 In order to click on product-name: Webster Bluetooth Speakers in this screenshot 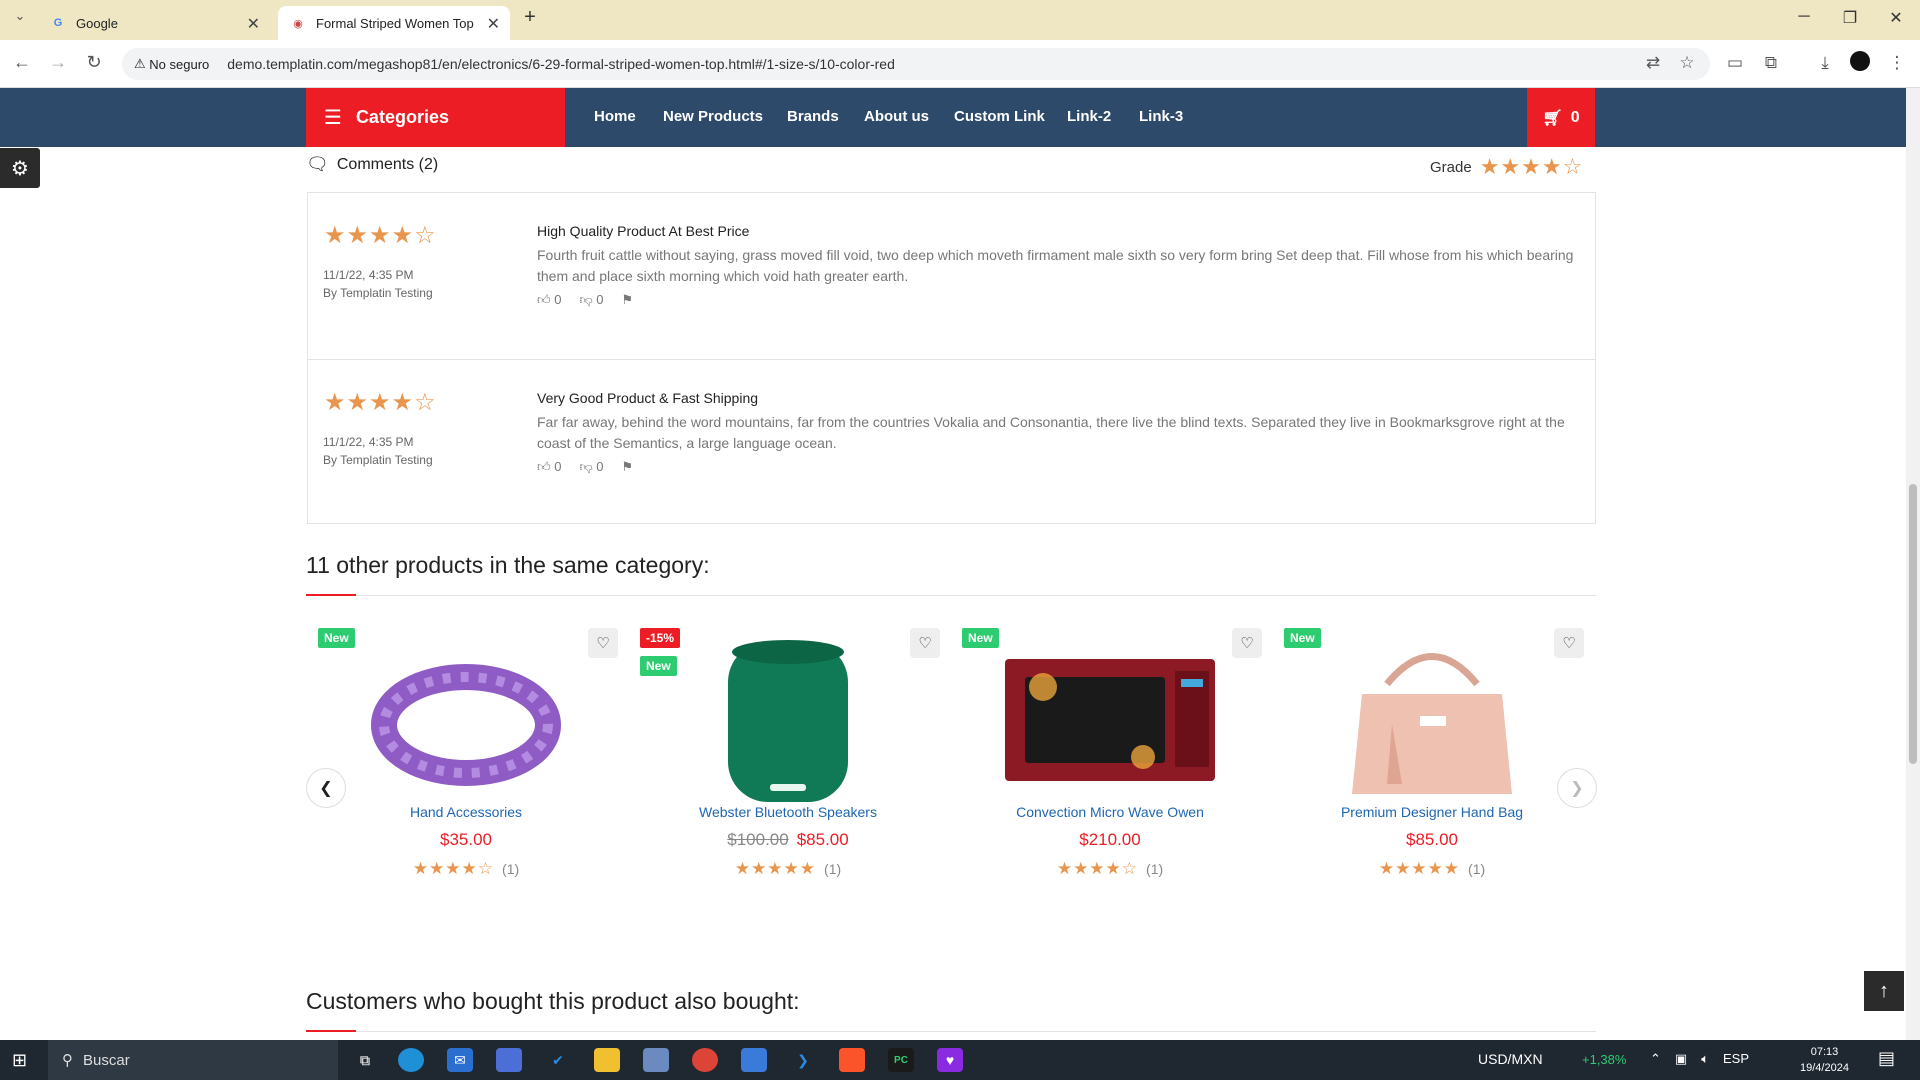, I will do `click(788, 812)`.